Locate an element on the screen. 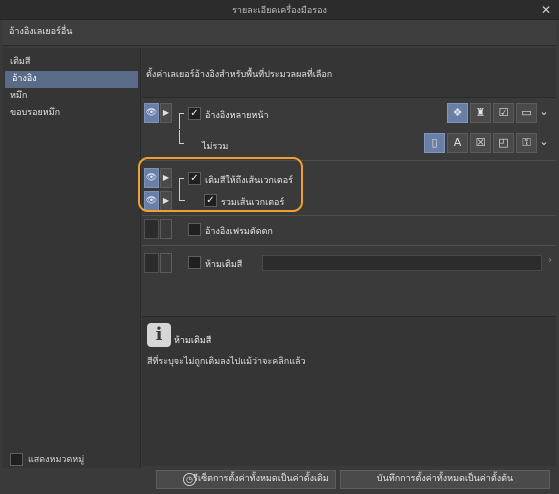 The width and height of the screenshot is (559, 494). multi-ref-checkbox: ✓ is located at coordinates (194, 113).